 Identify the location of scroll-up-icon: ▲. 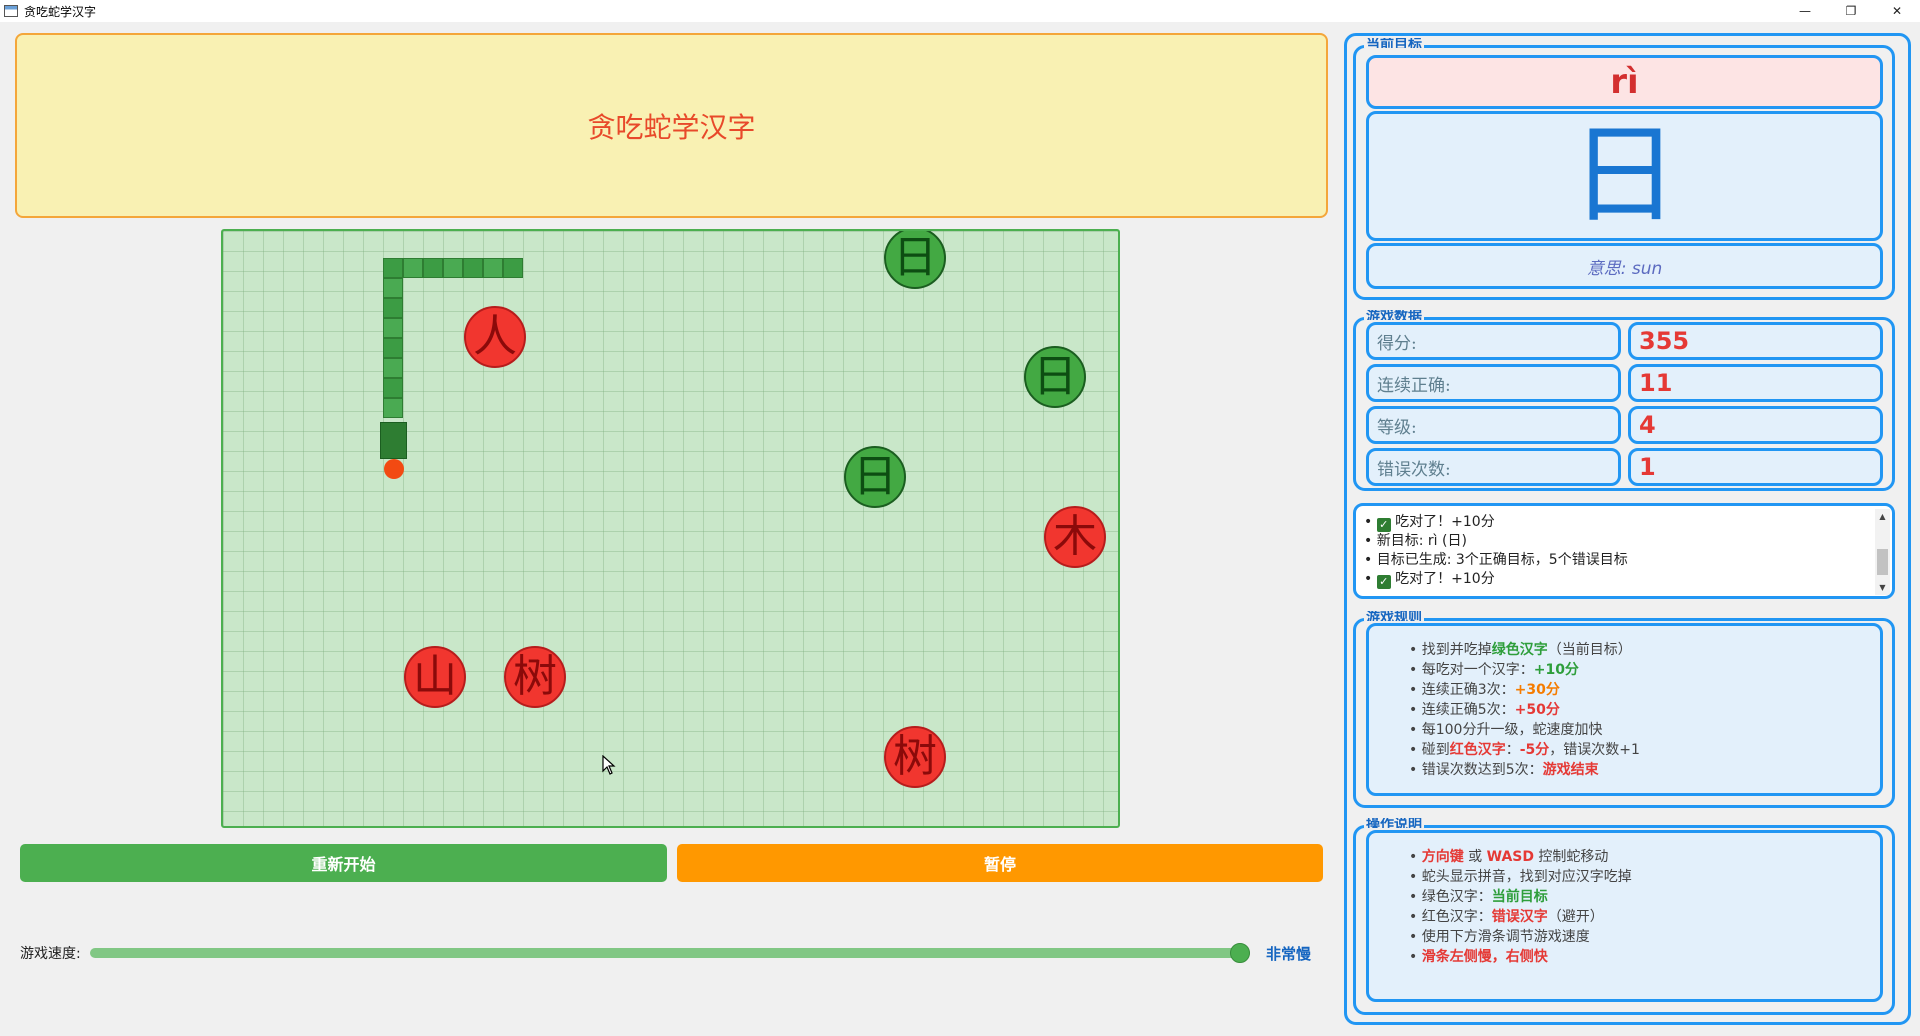
(1882, 516).